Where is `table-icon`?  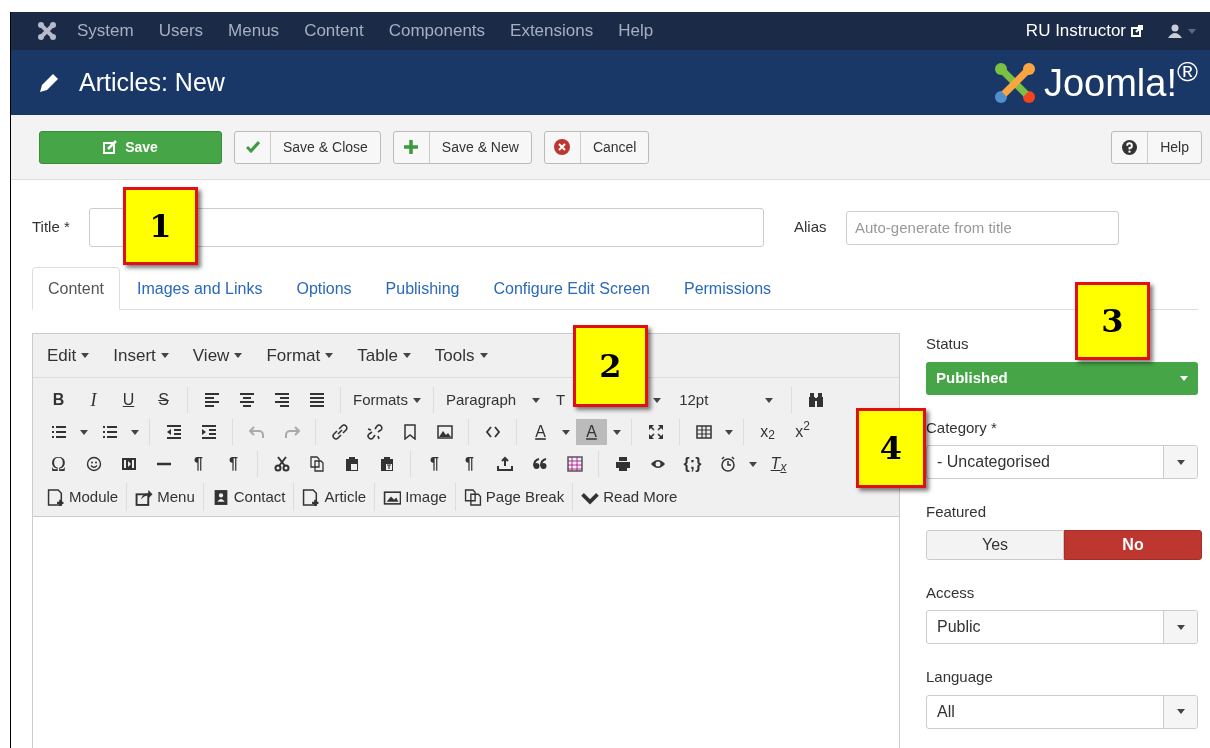 table-icon is located at coordinates (703, 432).